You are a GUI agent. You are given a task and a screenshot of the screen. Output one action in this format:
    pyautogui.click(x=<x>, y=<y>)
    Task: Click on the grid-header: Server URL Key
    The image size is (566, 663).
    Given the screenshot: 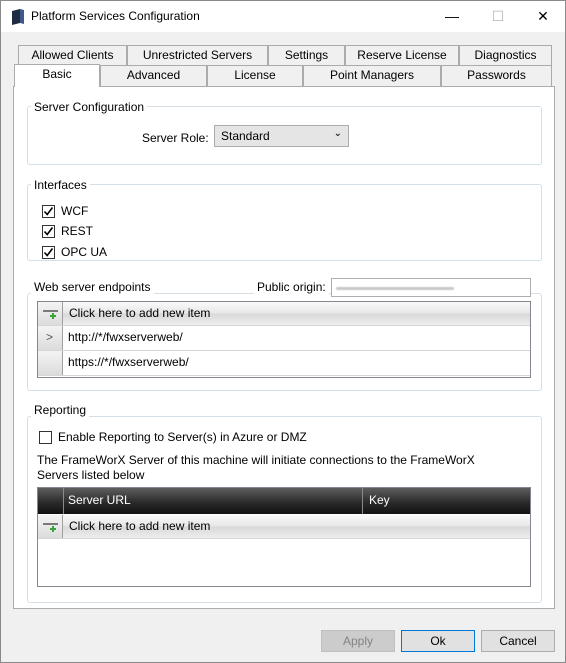 What is the action you would take?
    pyautogui.click(x=284, y=501)
    